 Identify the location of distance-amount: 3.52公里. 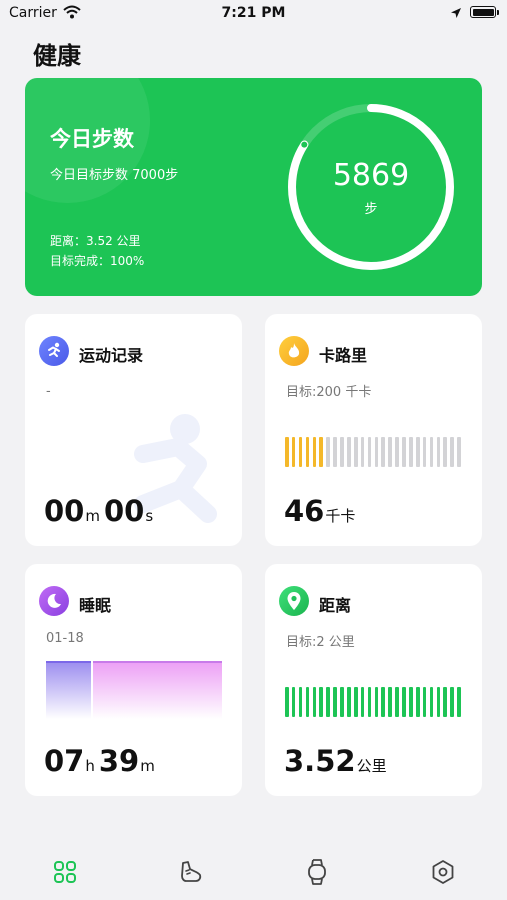
(337, 761).